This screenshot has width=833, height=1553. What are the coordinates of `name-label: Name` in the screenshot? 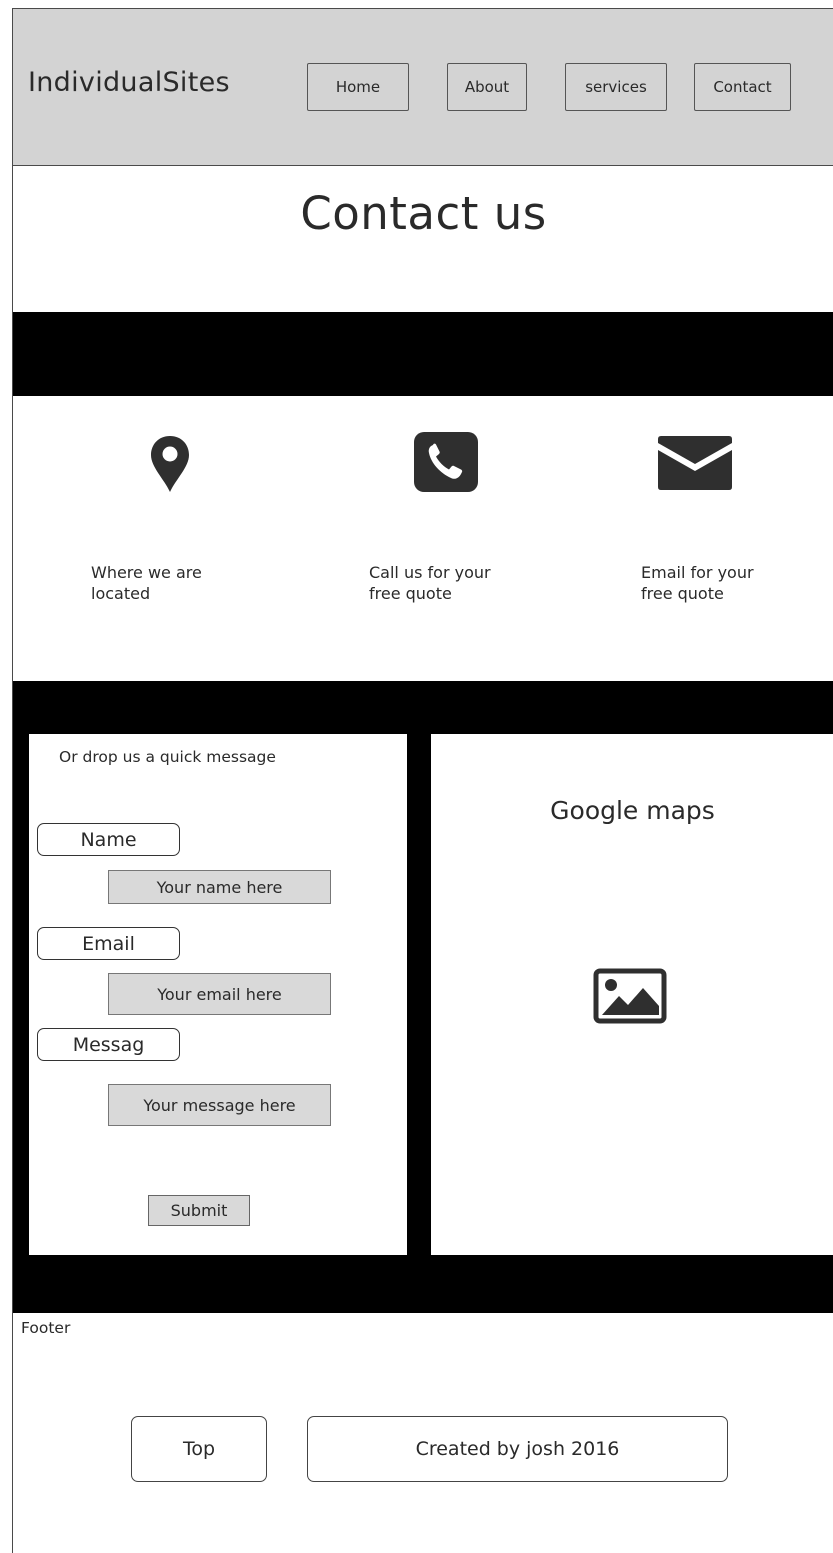 It's located at (108, 839).